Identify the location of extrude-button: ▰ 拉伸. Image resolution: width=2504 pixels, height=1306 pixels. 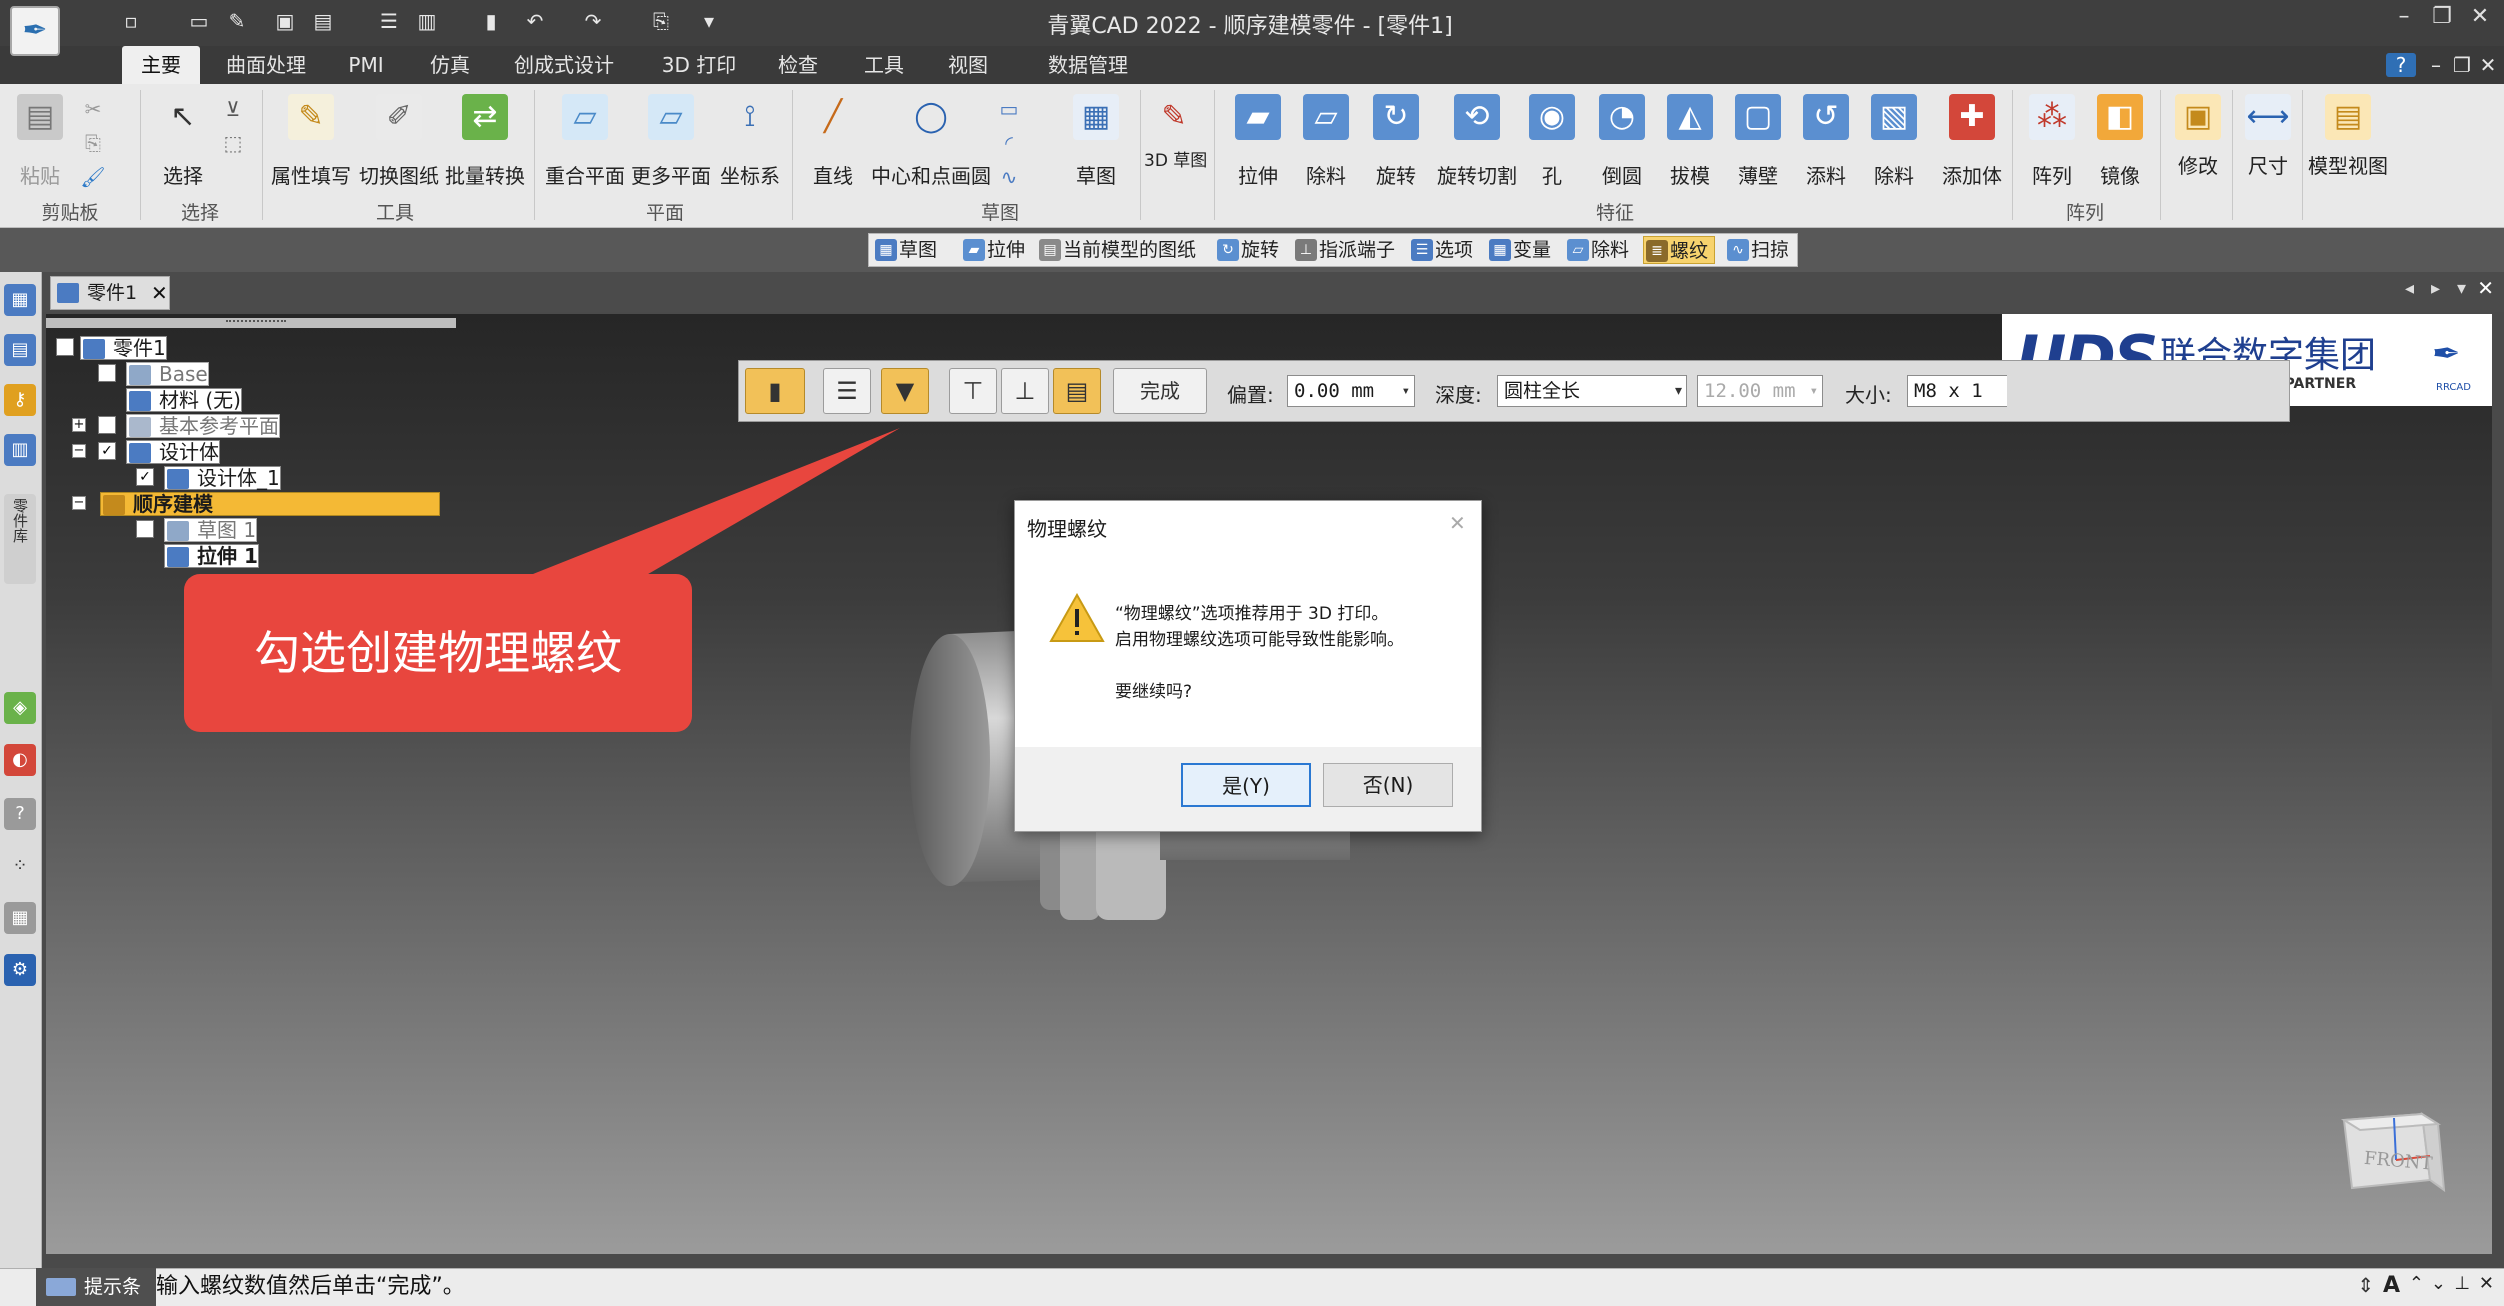
(1258, 148).